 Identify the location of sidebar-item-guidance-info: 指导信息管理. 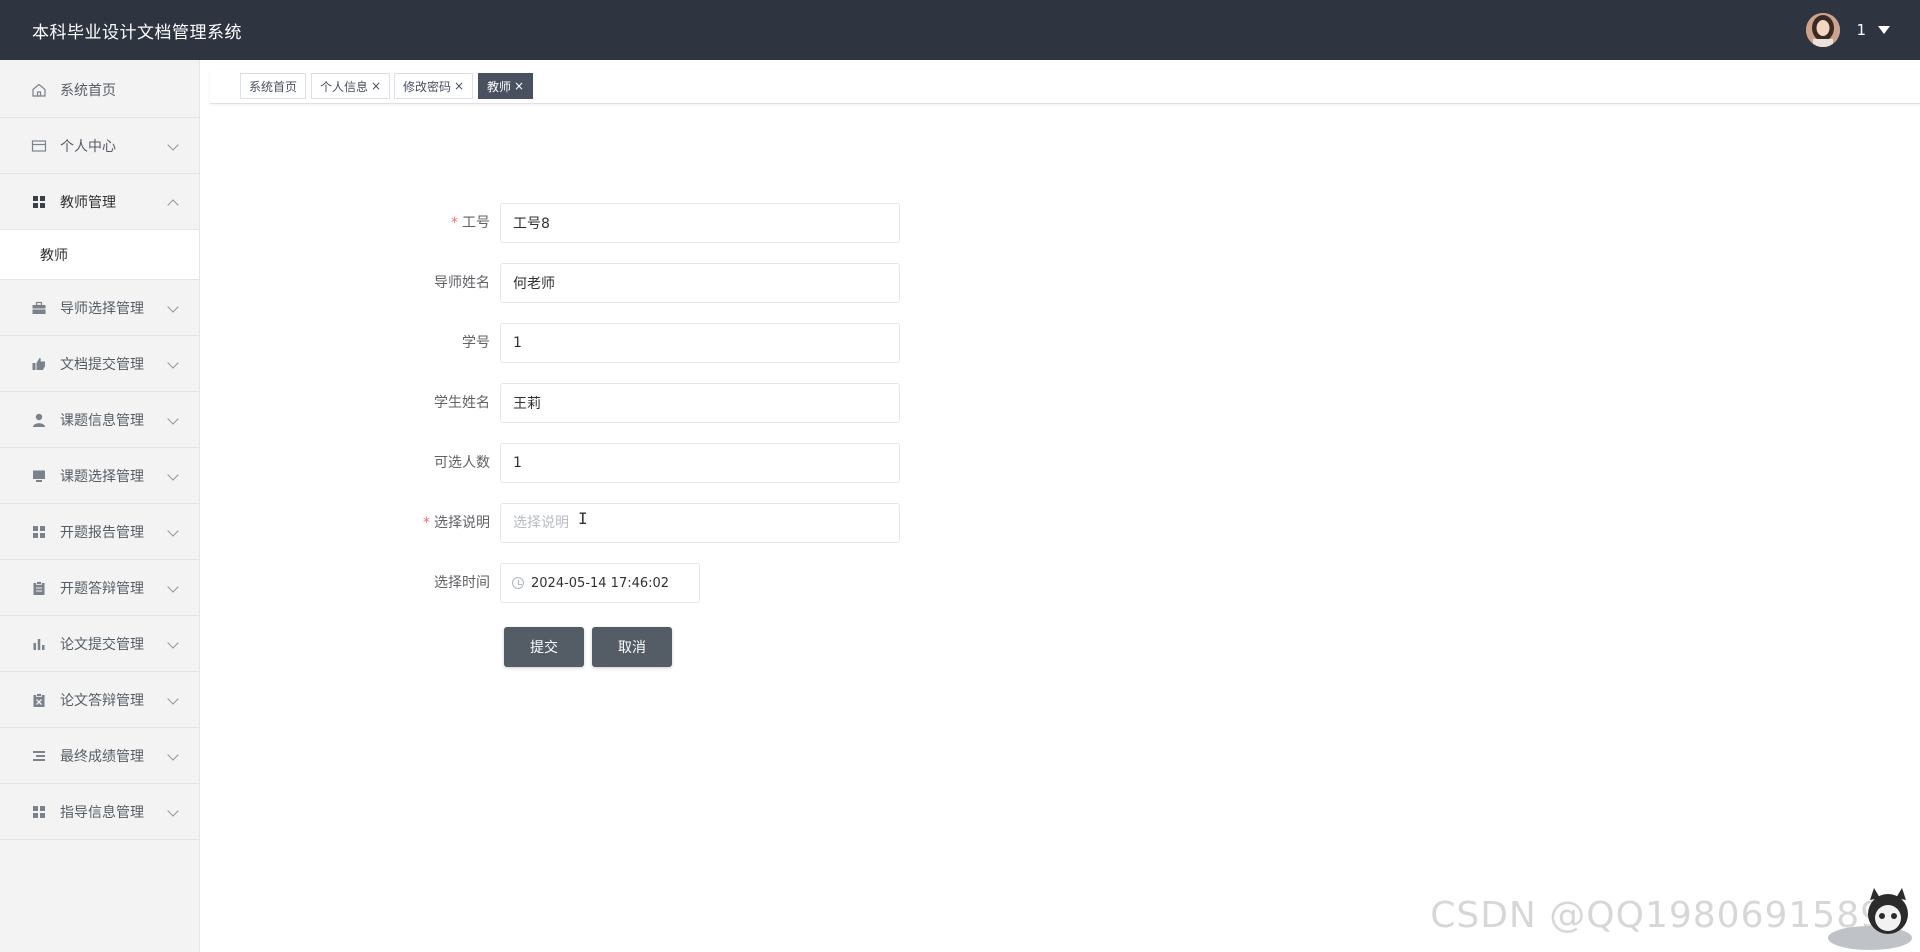
(99, 812).